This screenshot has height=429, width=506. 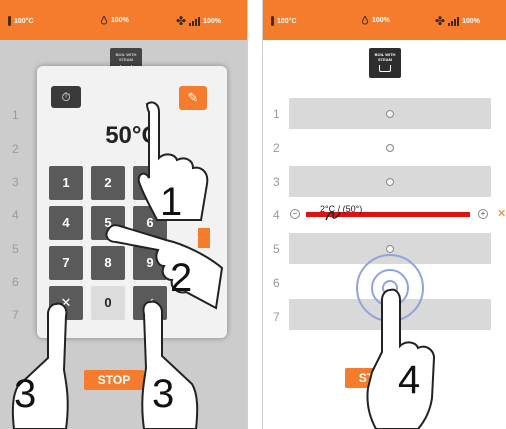 I want to click on close-icon: ✕, so click(x=501, y=213).